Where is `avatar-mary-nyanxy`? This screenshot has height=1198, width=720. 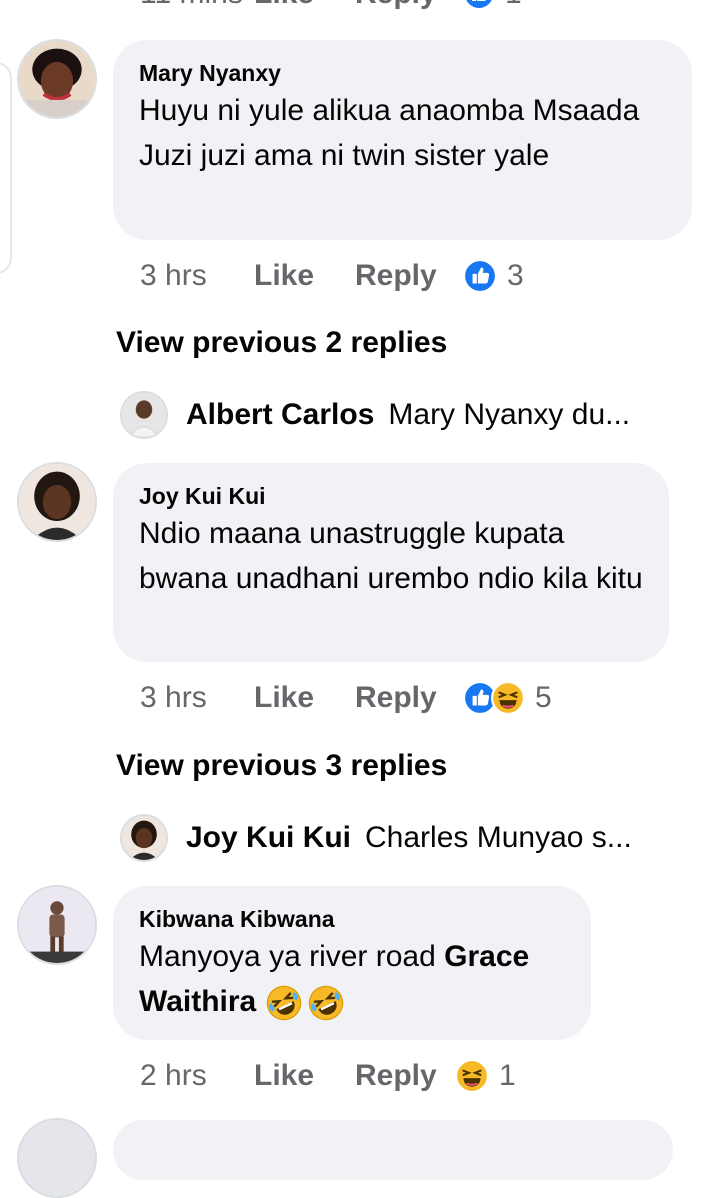 avatar-mary-nyanxy is located at coordinates (57, 79).